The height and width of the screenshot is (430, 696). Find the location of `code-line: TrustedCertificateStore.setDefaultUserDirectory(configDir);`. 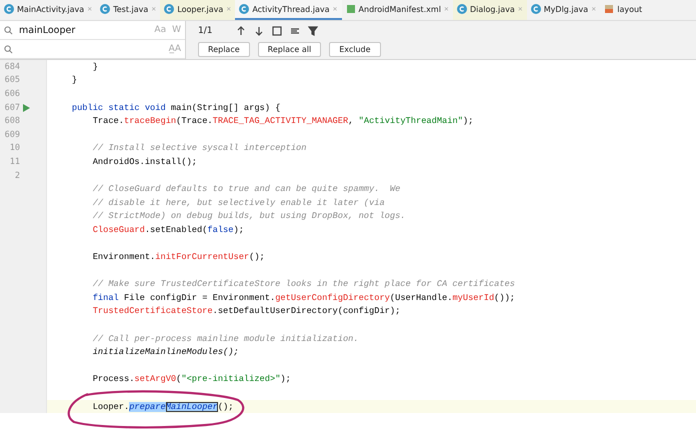

code-line: TrustedCertificateStore.setDefaultUserDirectory(configDir); is located at coordinates (247, 311).